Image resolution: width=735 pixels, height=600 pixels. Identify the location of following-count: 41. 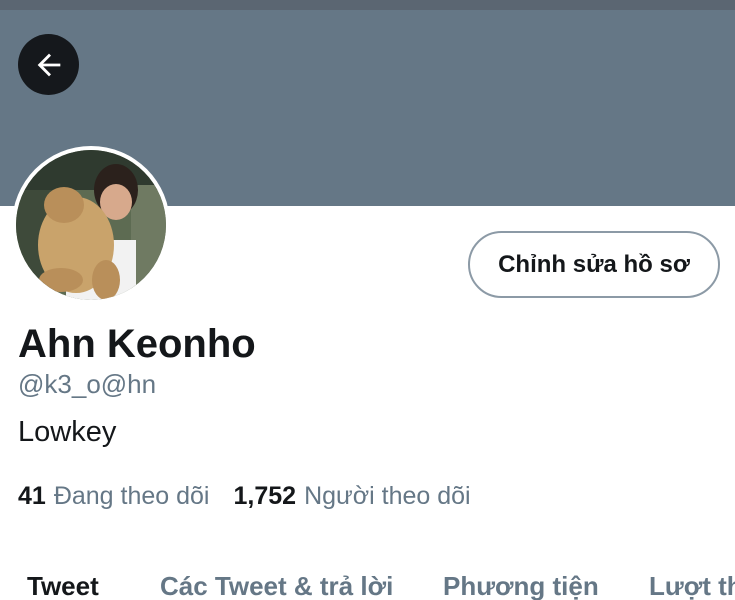
(32, 496).